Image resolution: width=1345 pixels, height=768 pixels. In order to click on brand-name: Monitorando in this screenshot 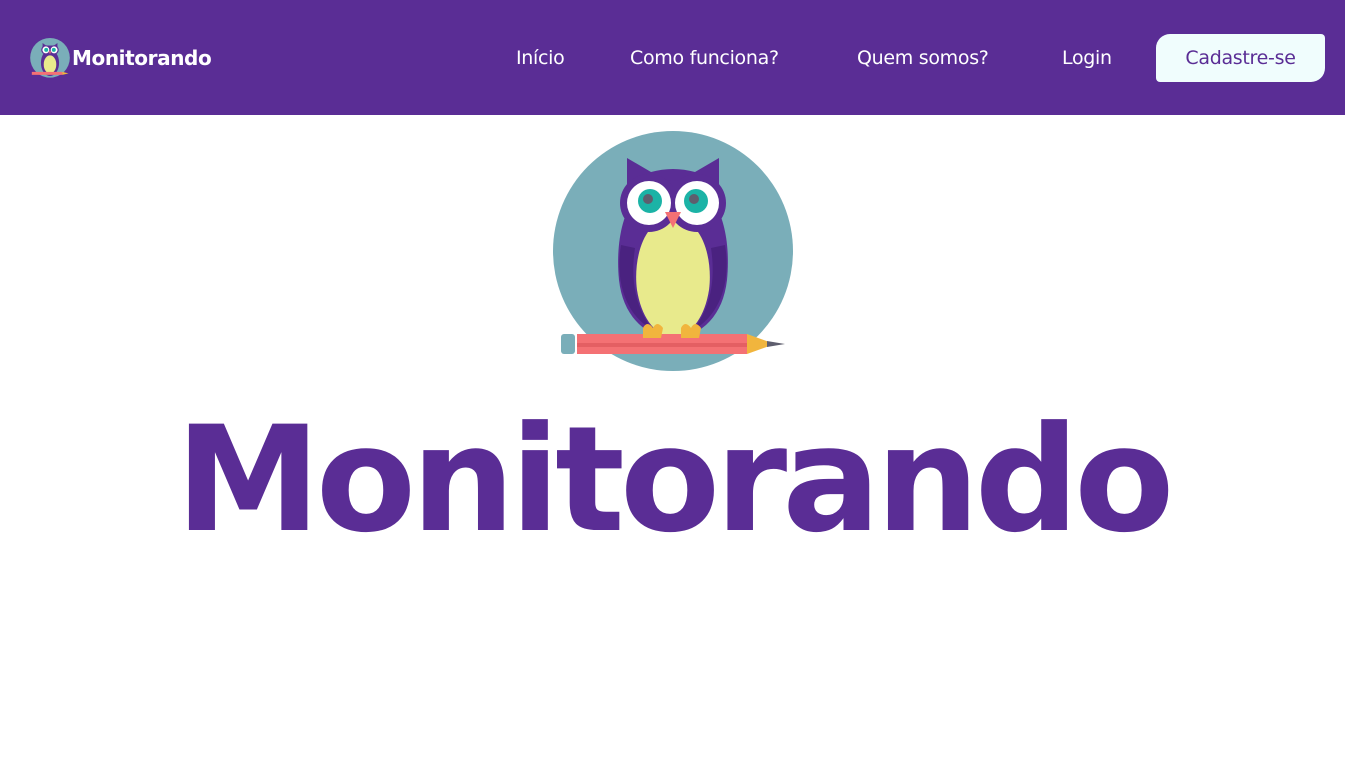, I will do `click(142, 58)`.